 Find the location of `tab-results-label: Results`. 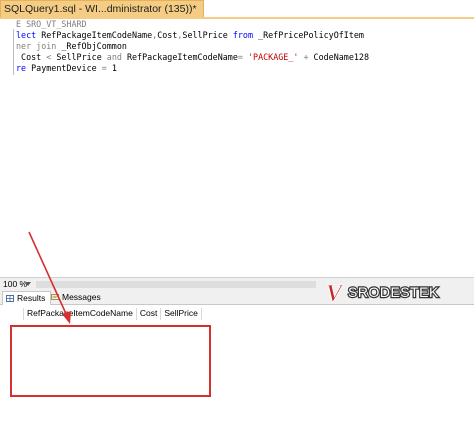

tab-results-label: Results is located at coordinates (31, 298).